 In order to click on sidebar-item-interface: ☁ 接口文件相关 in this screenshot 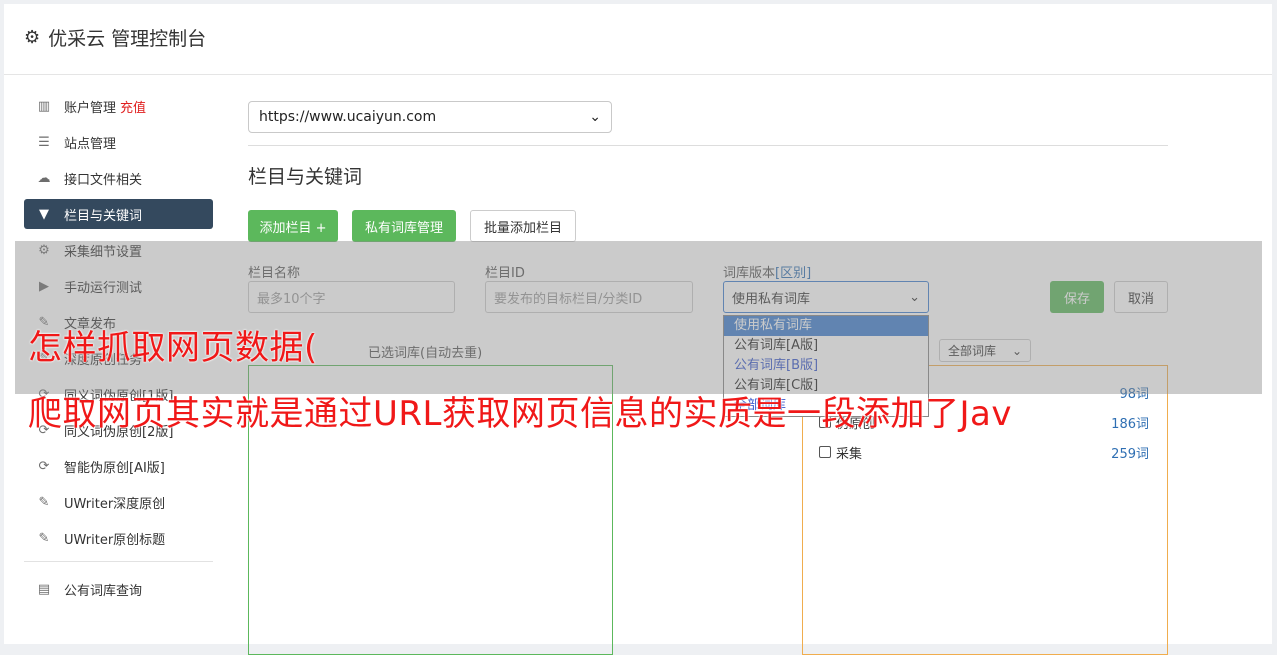, I will do `click(118, 178)`.